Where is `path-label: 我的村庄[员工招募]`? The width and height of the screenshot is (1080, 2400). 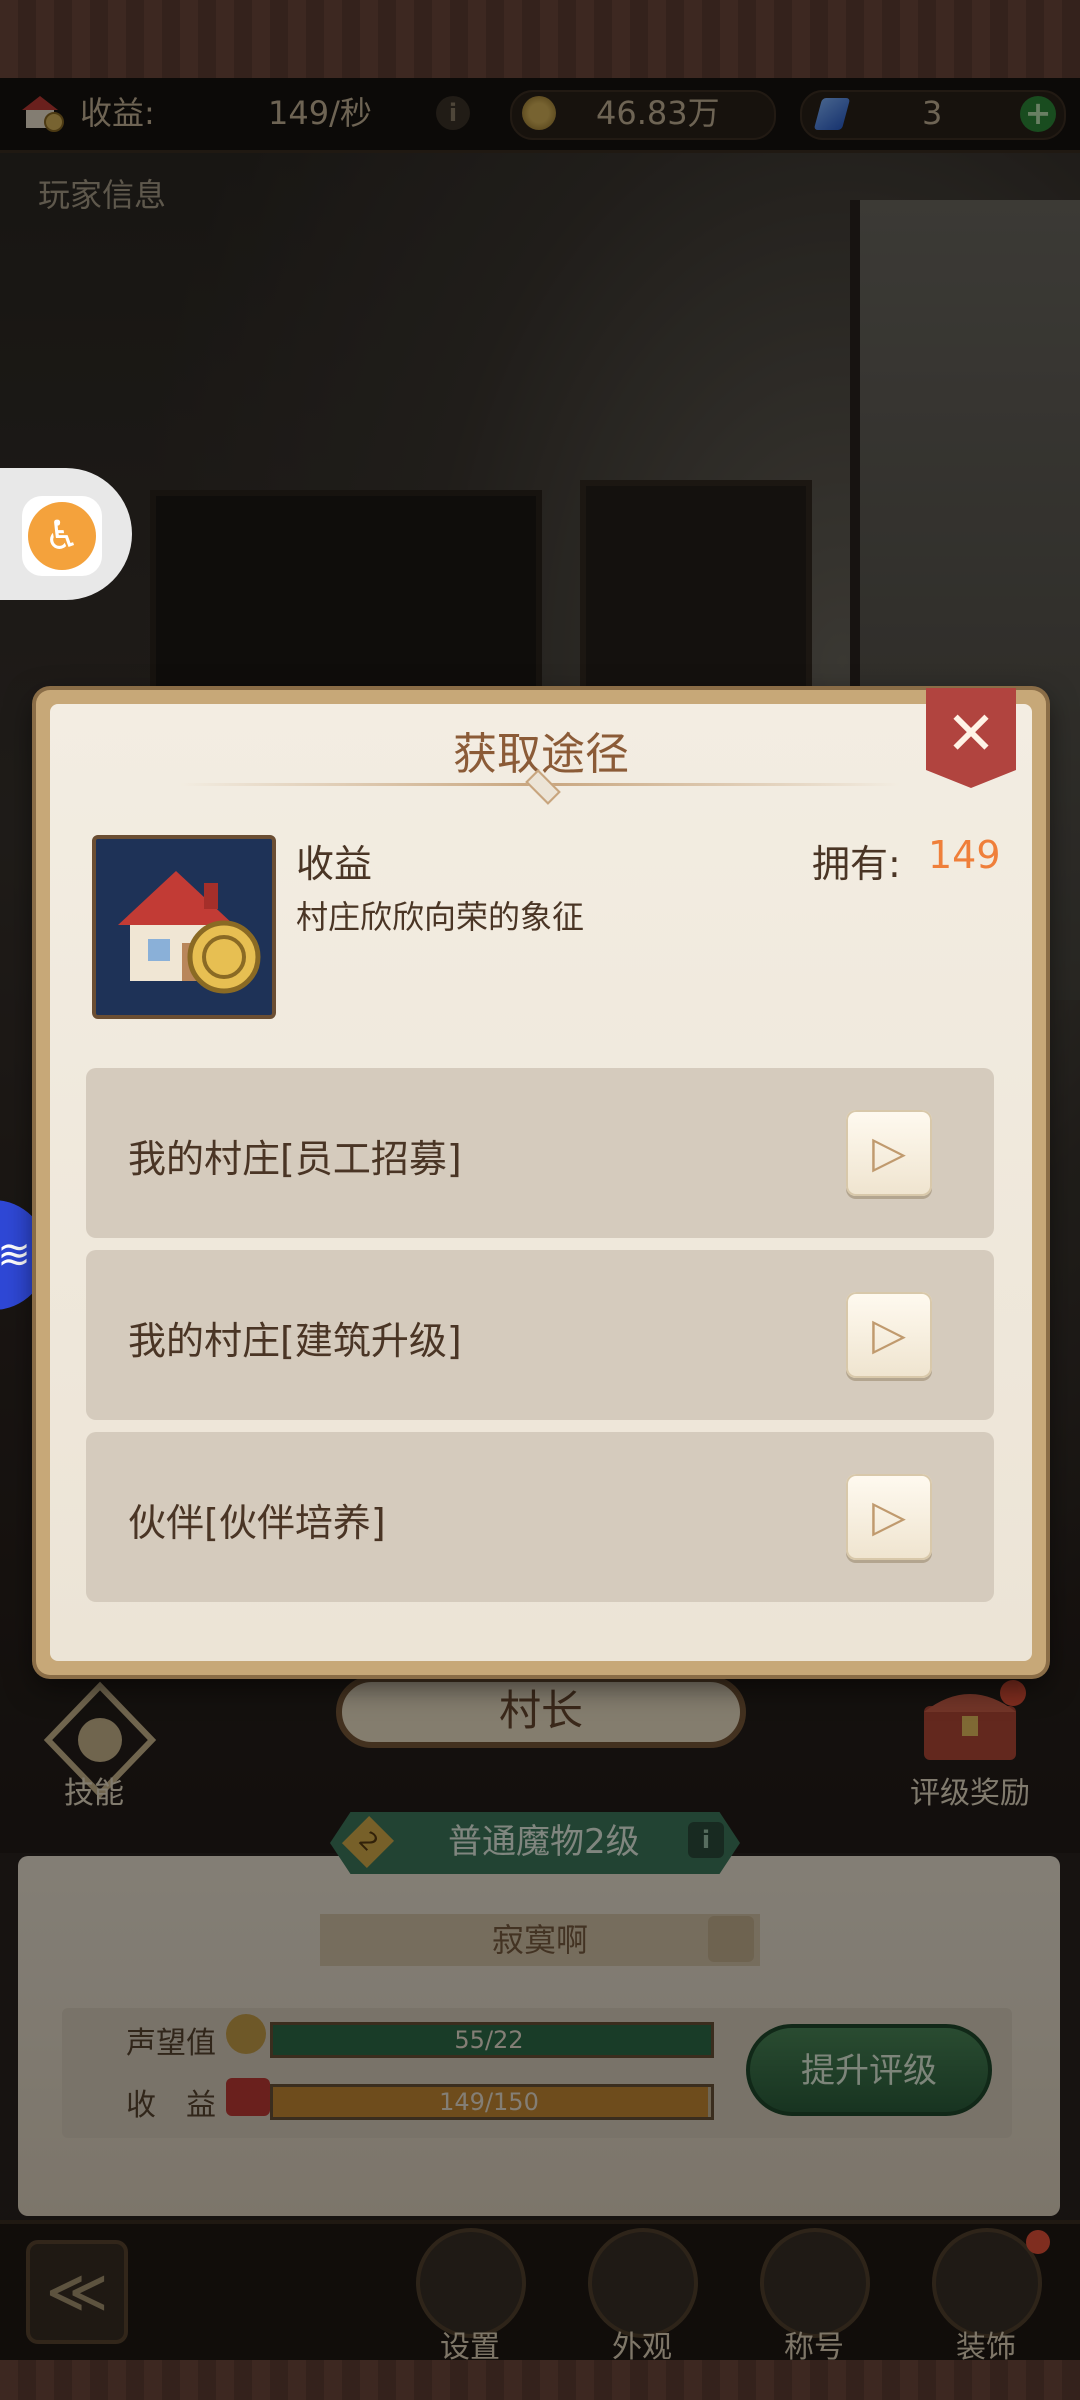 path-label: 我的村庄[员工招募] is located at coordinates (295, 1159).